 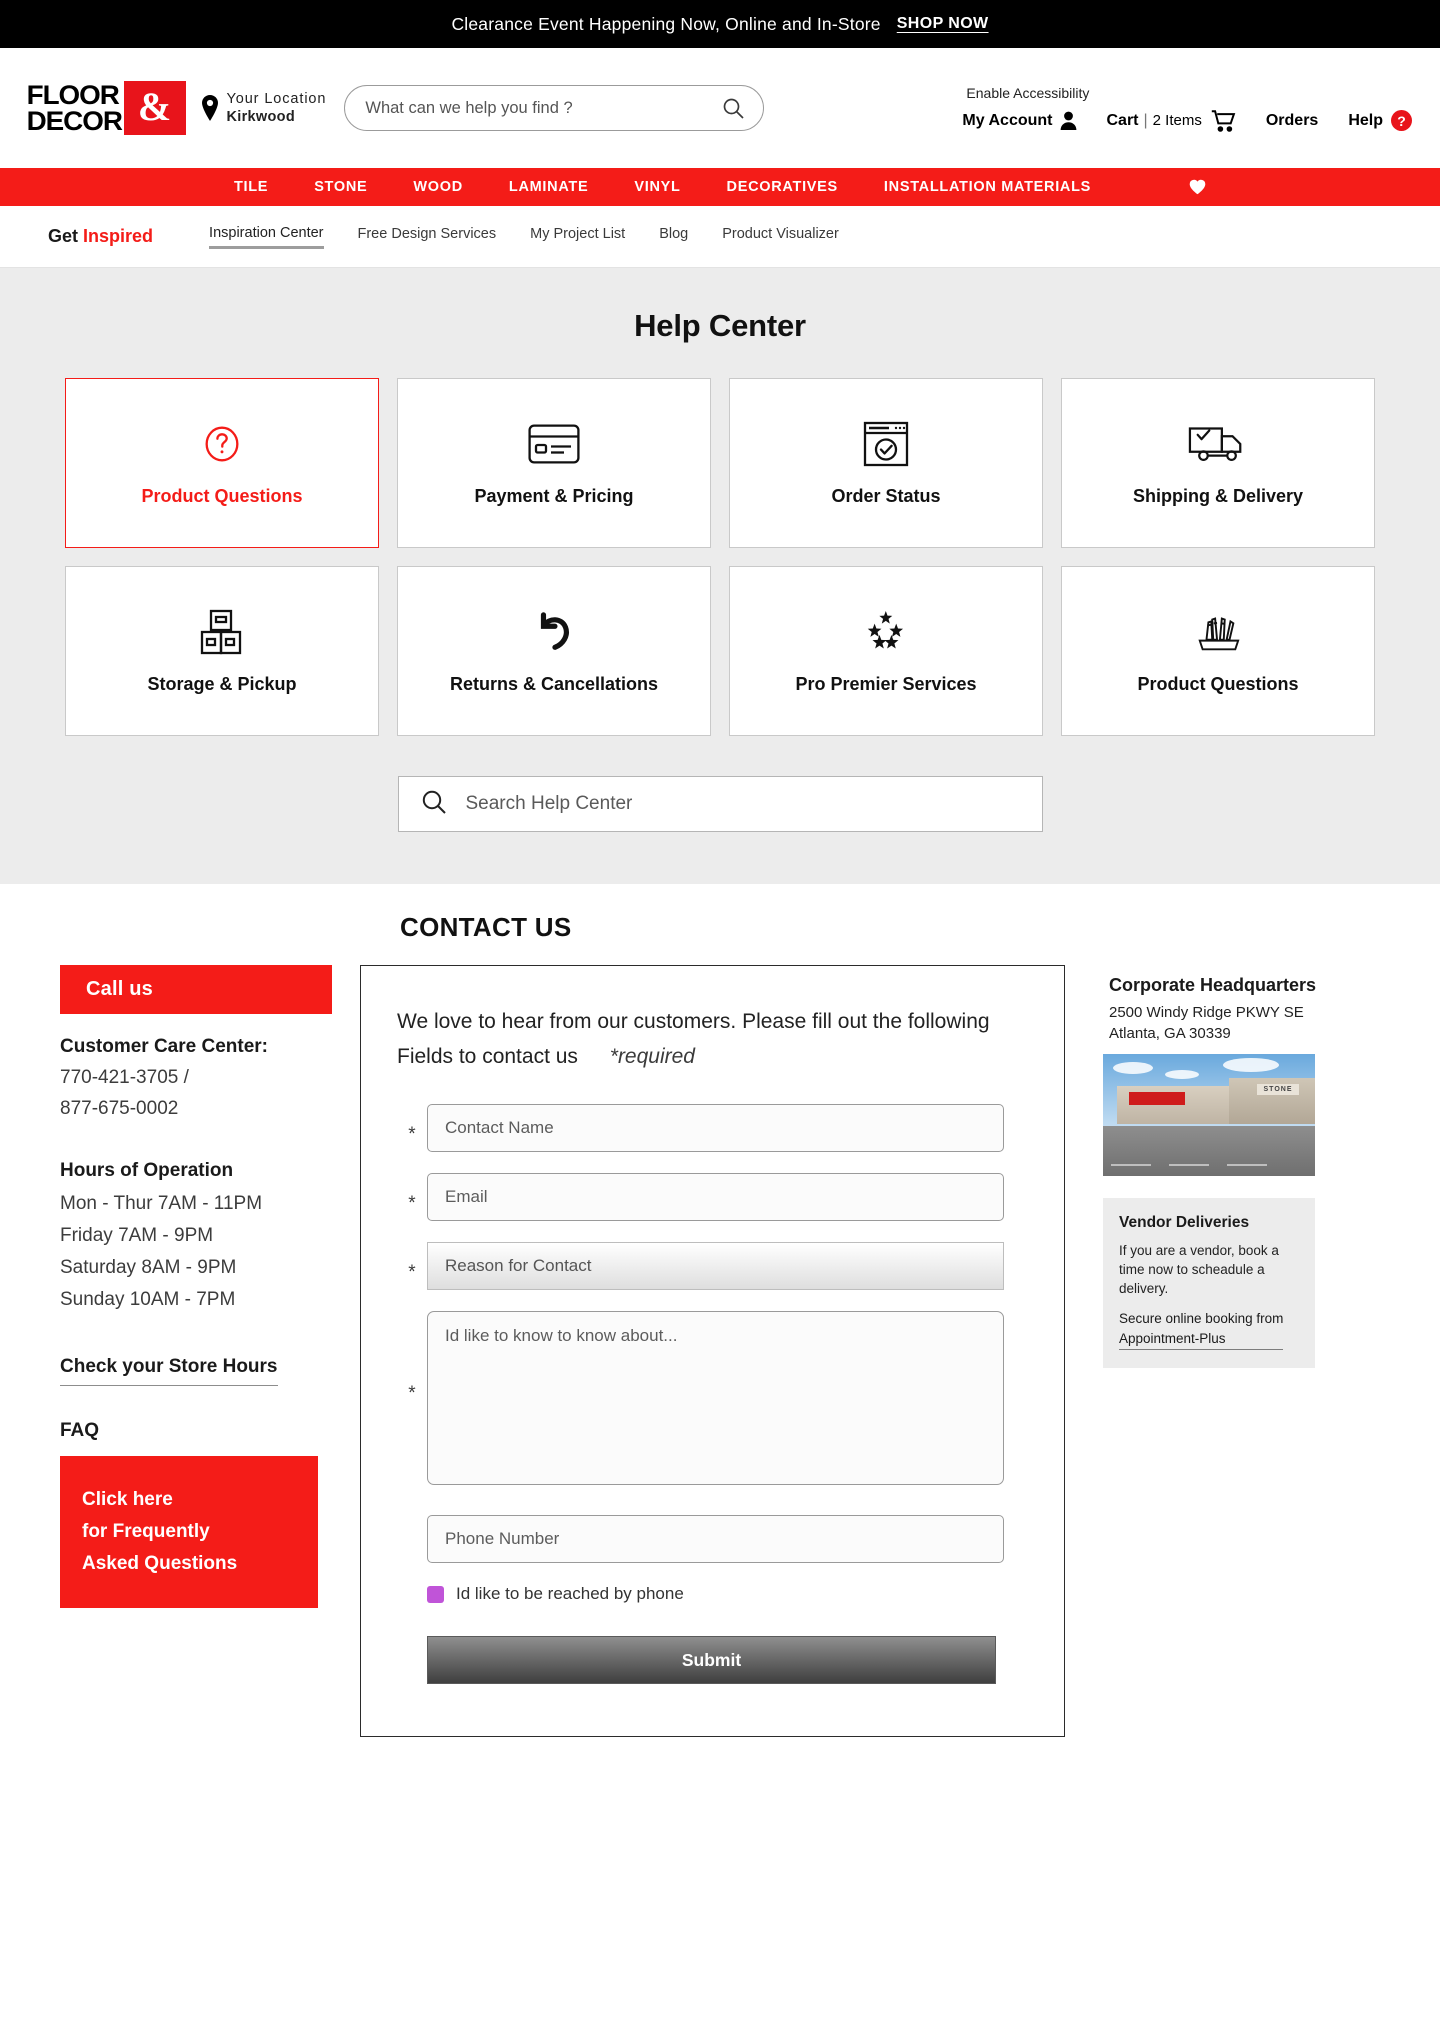 What do you see at coordinates (542, 108) in the screenshot?
I see `search-input` at bounding box center [542, 108].